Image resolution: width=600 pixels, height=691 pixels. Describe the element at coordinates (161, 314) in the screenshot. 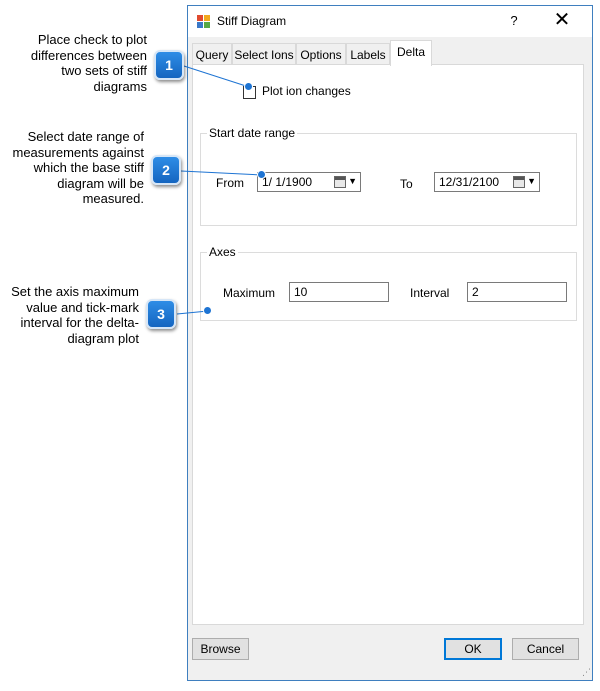

I see `callout-3-marker: 3` at that location.